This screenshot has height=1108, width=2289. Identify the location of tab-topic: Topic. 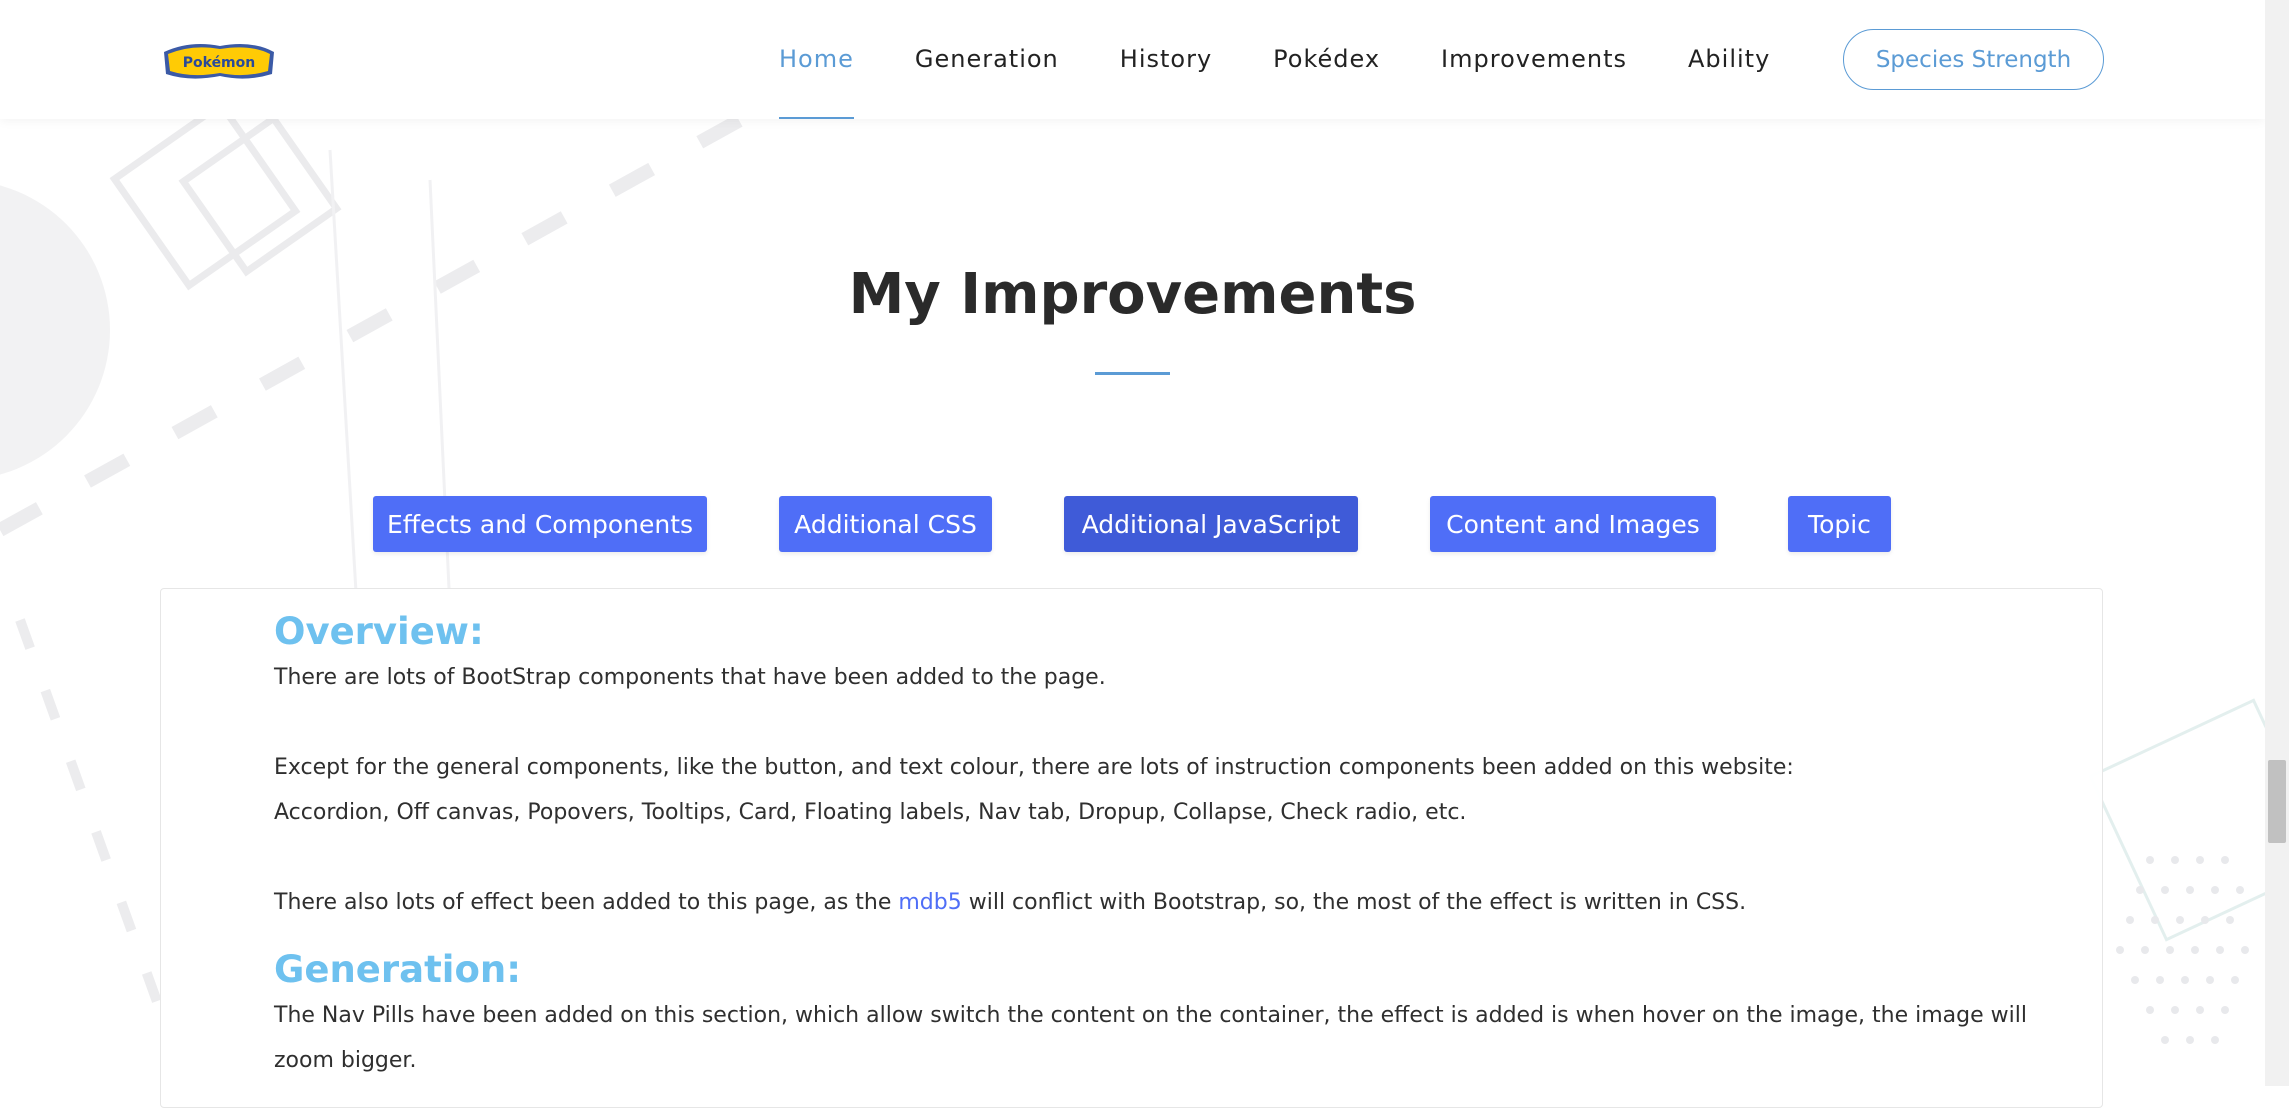
(1839, 524).